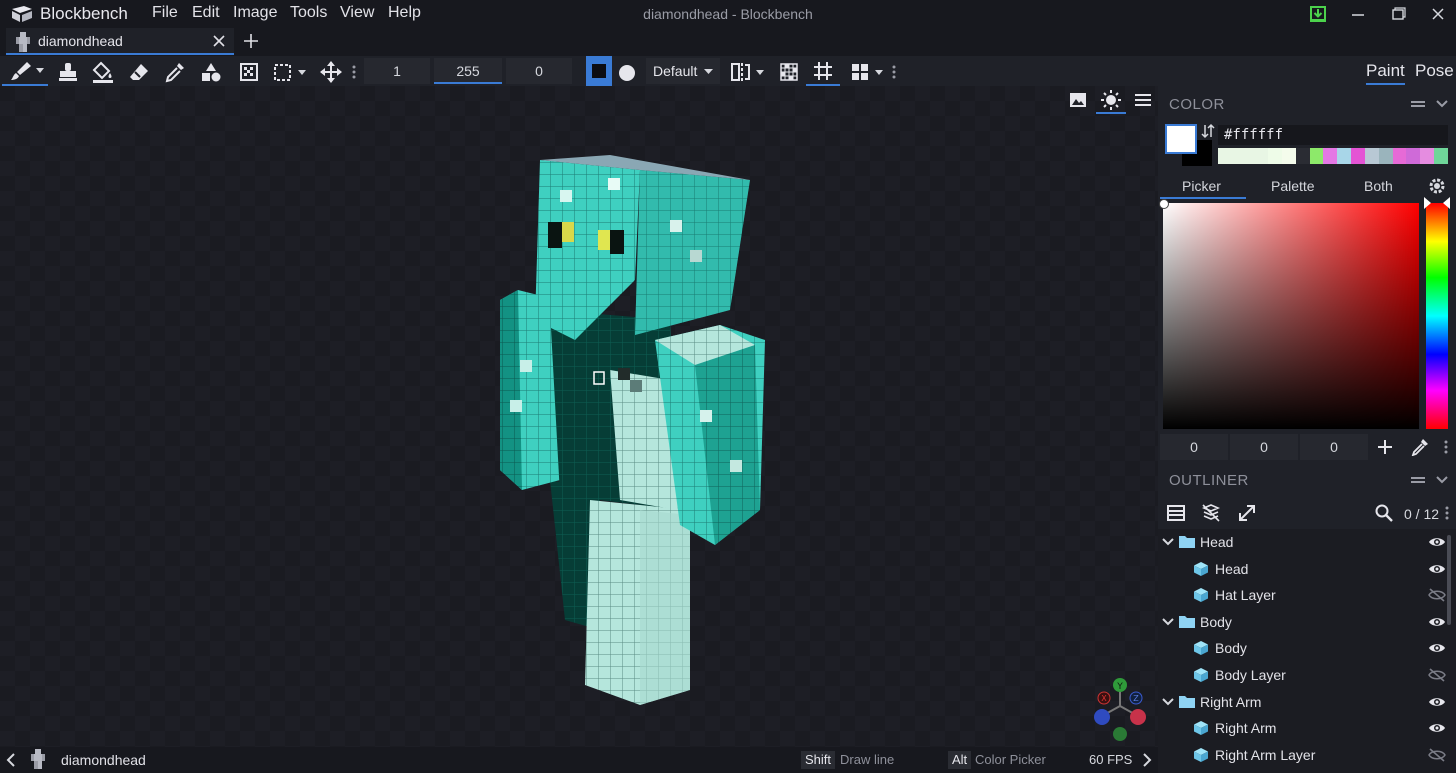 This screenshot has height=773, width=1456. What do you see at coordinates (219, 41) in the screenshot?
I see `close-tab-icon` at bounding box center [219, 41].